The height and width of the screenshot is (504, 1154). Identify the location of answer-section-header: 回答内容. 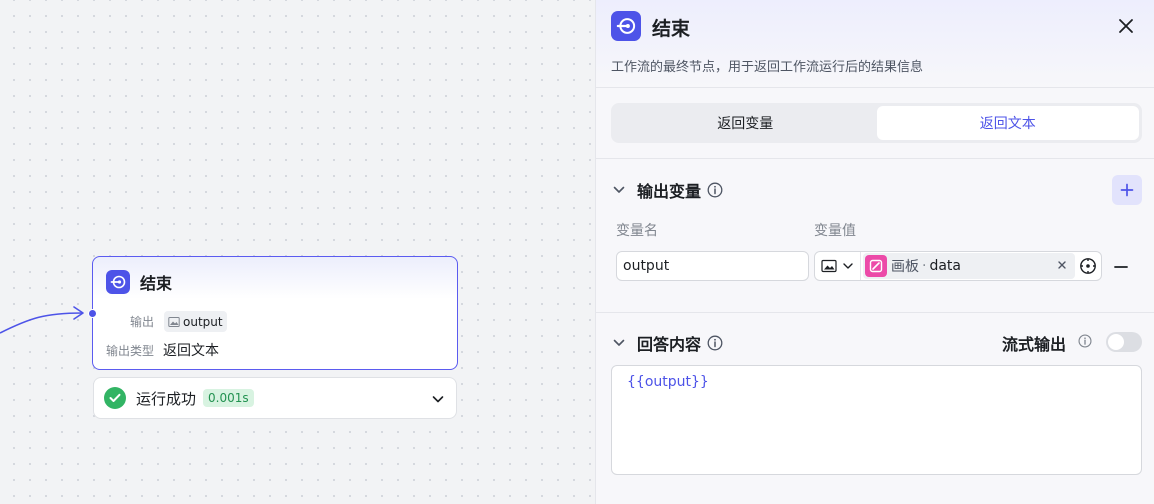
(668, 343).